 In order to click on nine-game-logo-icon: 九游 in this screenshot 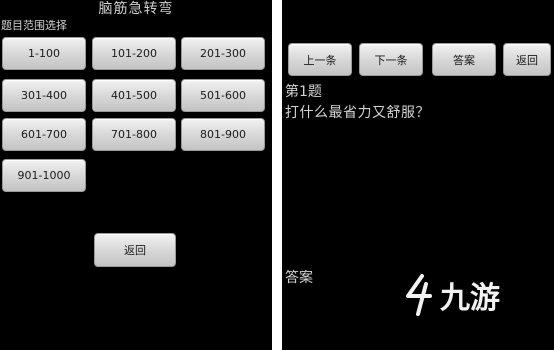, I will do `click(453, 295)`.